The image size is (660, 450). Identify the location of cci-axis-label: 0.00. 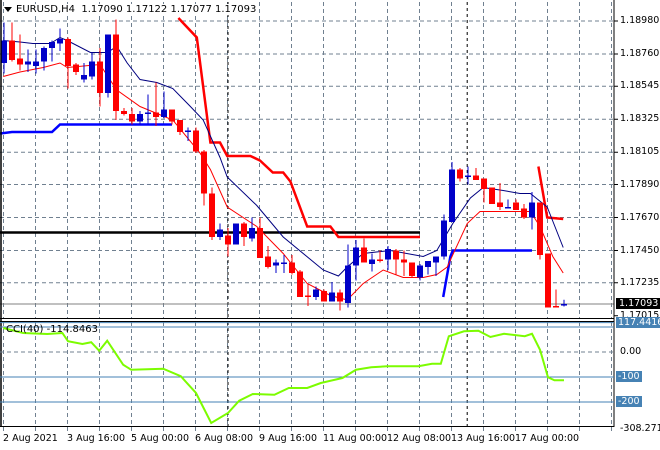
(631, 351).